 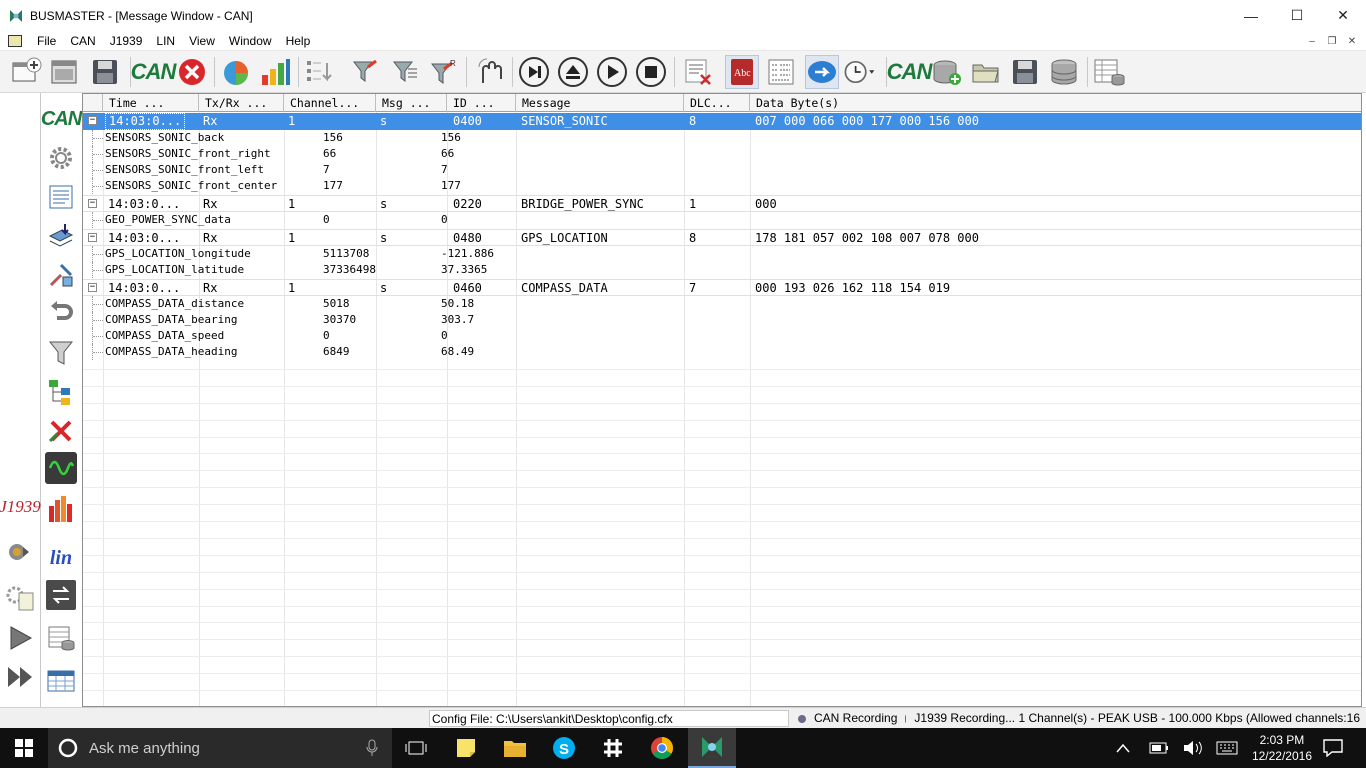 I want to click on start-button, so click(x=24, y=748).